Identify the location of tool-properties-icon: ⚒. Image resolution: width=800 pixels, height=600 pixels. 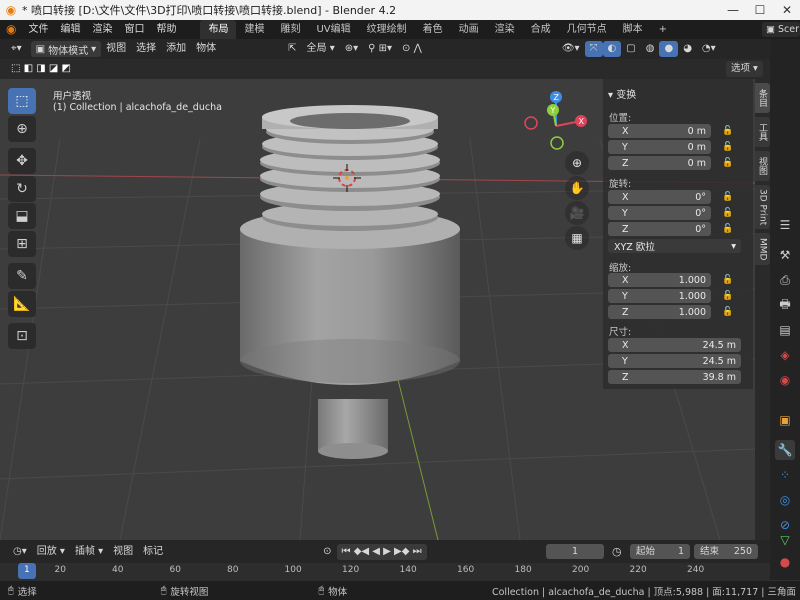
(785, 255).